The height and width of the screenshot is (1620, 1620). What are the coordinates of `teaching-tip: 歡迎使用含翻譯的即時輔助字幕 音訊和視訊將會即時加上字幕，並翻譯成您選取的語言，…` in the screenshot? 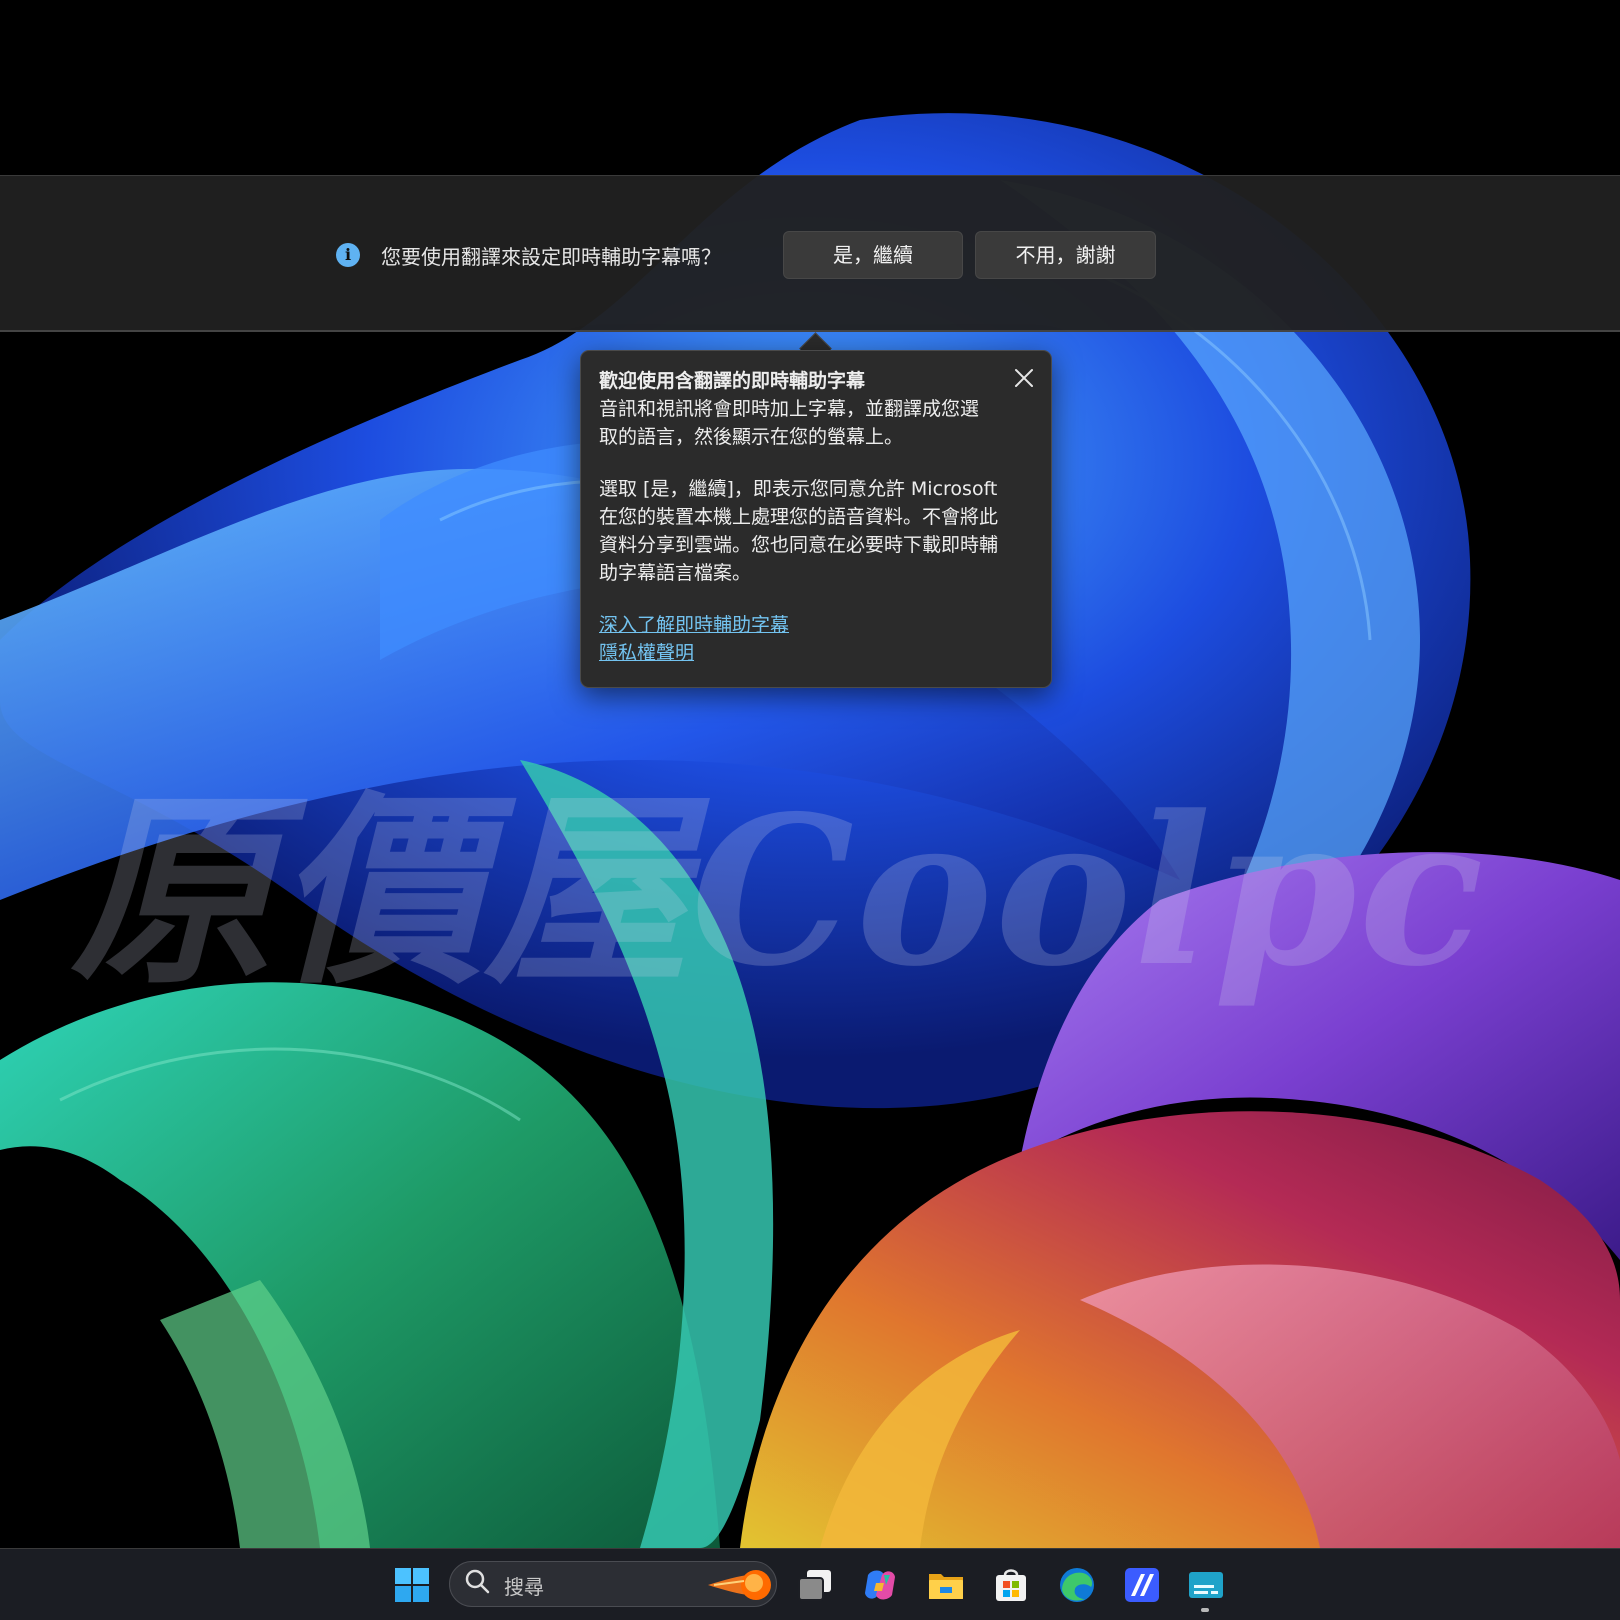 It's located at (816, 519).